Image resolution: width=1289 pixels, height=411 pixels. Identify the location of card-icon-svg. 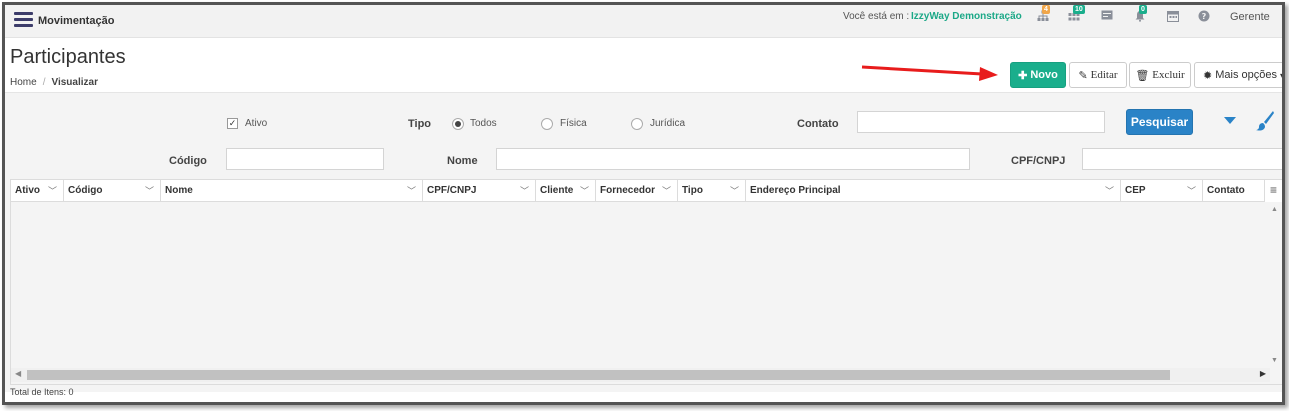
(1107, 15).